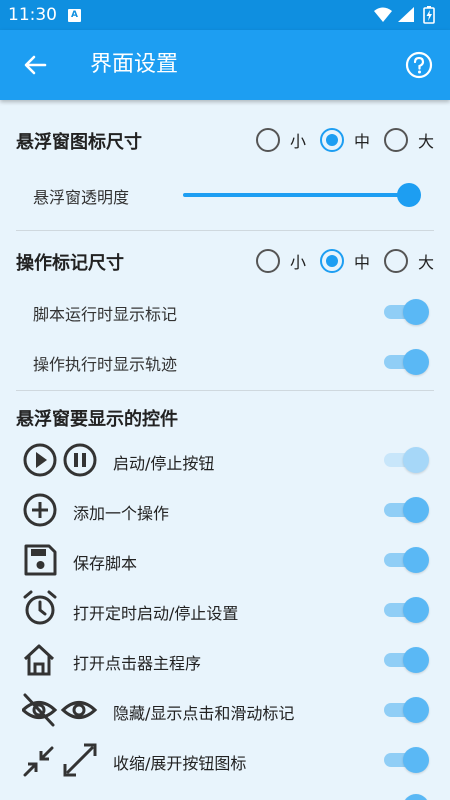 The height and width of the screenshot is (800, 450). I want to click on control-switch-add-action, so click(406, 510).